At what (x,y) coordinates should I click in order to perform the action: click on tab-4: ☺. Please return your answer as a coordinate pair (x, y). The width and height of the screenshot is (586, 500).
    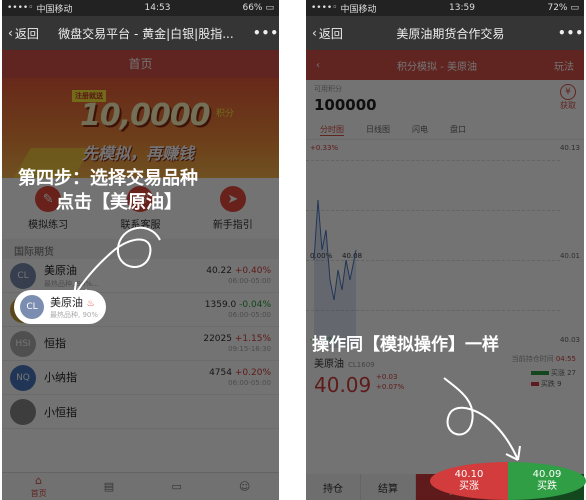
    Looking at the image, I should click on (244, 486).